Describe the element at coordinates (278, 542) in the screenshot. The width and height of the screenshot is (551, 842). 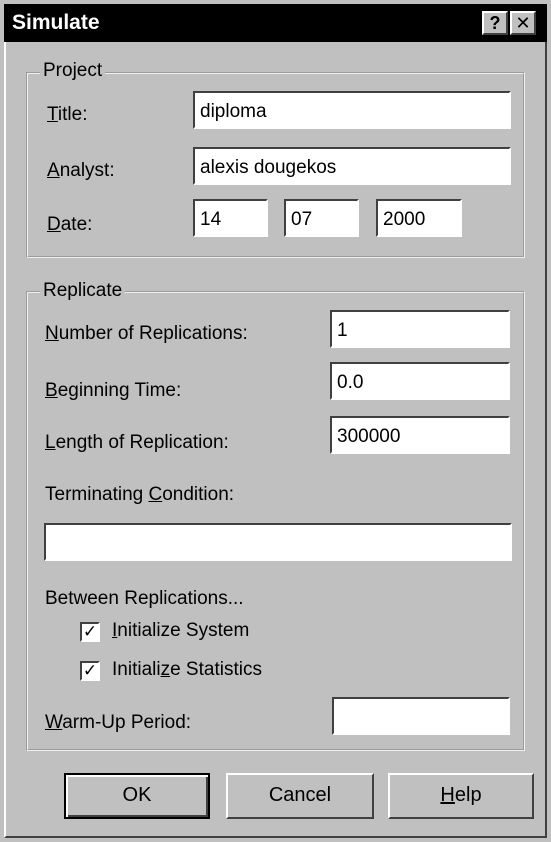
I see `terminating-field` at that location.